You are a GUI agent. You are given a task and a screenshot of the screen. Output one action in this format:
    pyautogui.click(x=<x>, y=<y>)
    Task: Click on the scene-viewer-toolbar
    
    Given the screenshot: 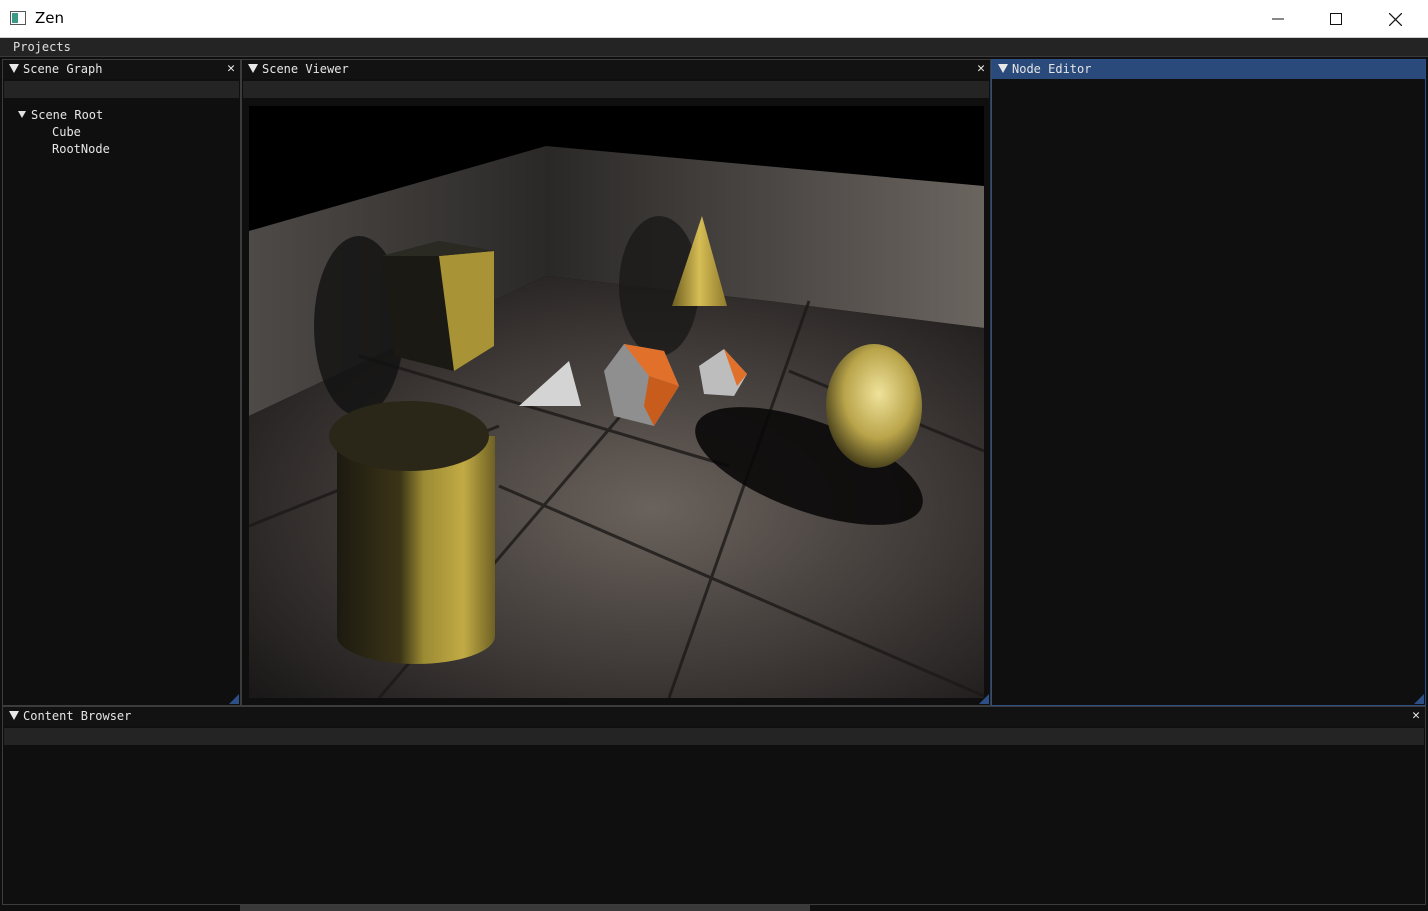 What is the action you would take?
    pyautogui.click(x=616, y=89)
    